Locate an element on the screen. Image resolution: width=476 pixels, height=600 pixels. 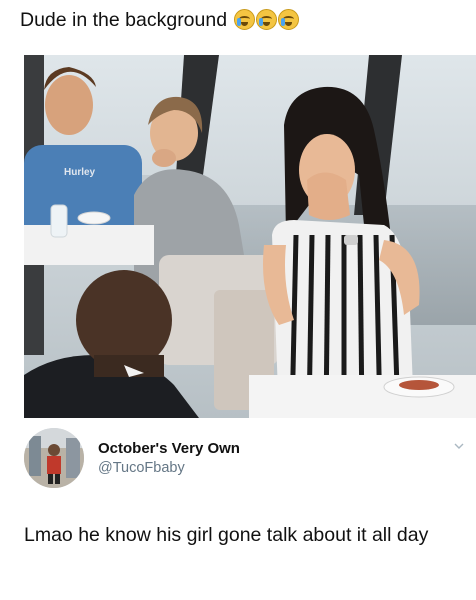
user-handle: @TucoFbaby is located at coordinates (141, 468).